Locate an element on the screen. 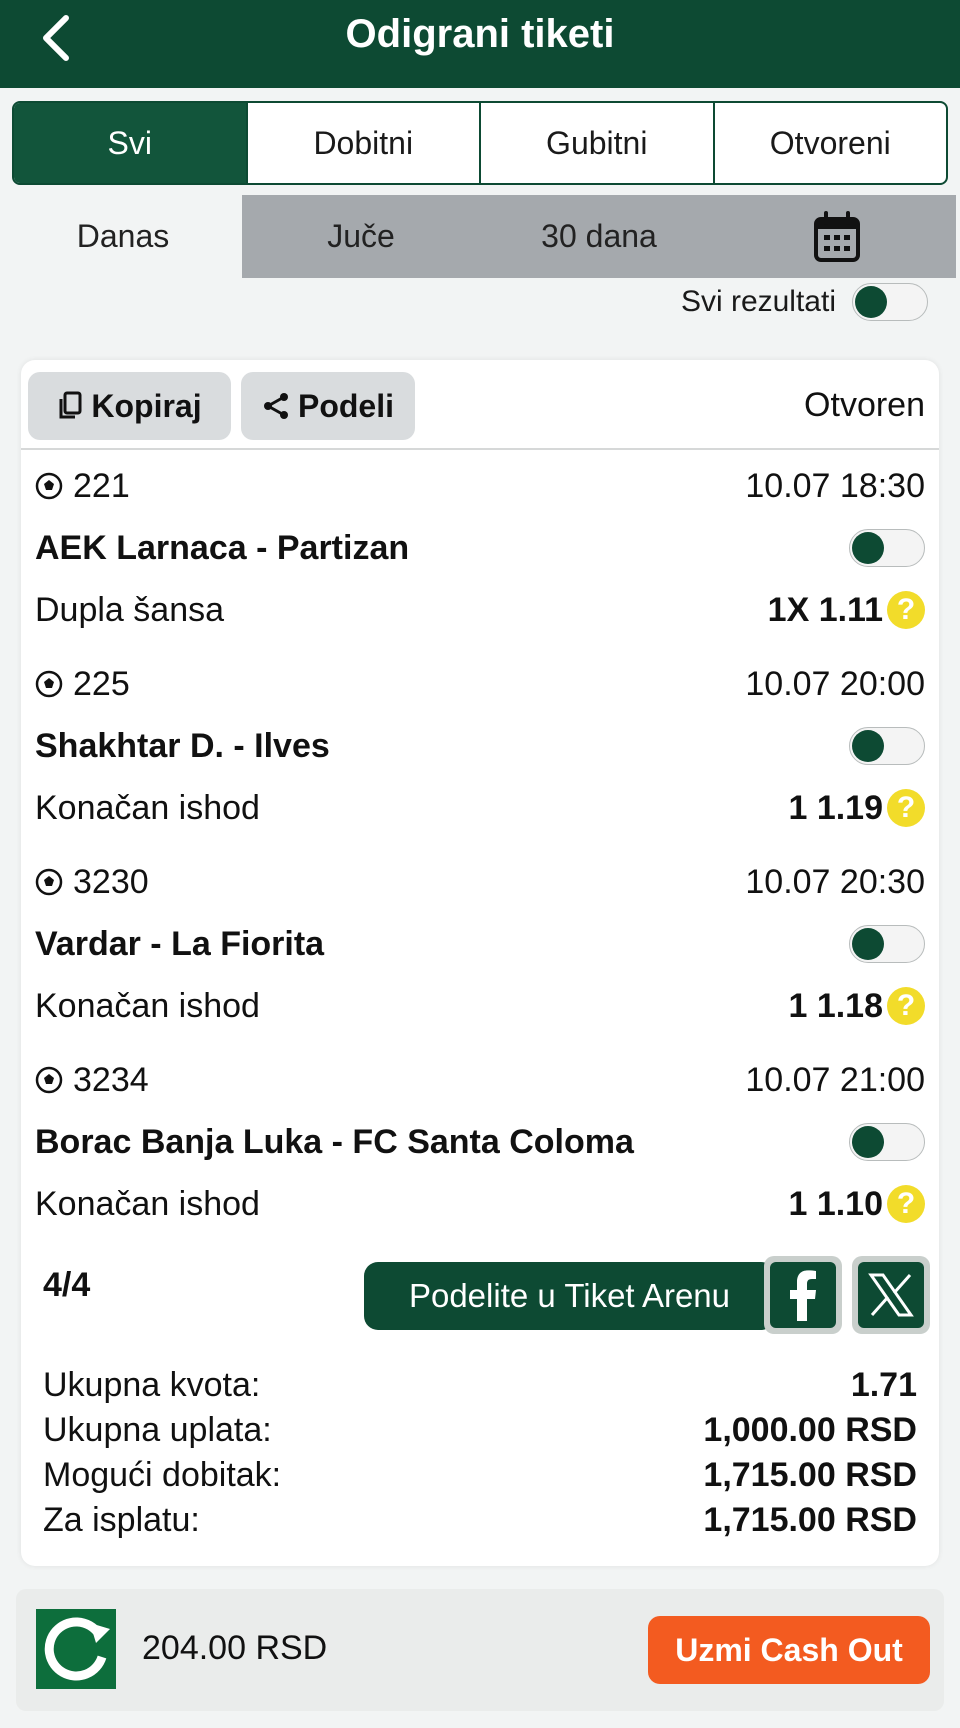  page-title: Odigrani tiketi is located at coordinates (480, 34).